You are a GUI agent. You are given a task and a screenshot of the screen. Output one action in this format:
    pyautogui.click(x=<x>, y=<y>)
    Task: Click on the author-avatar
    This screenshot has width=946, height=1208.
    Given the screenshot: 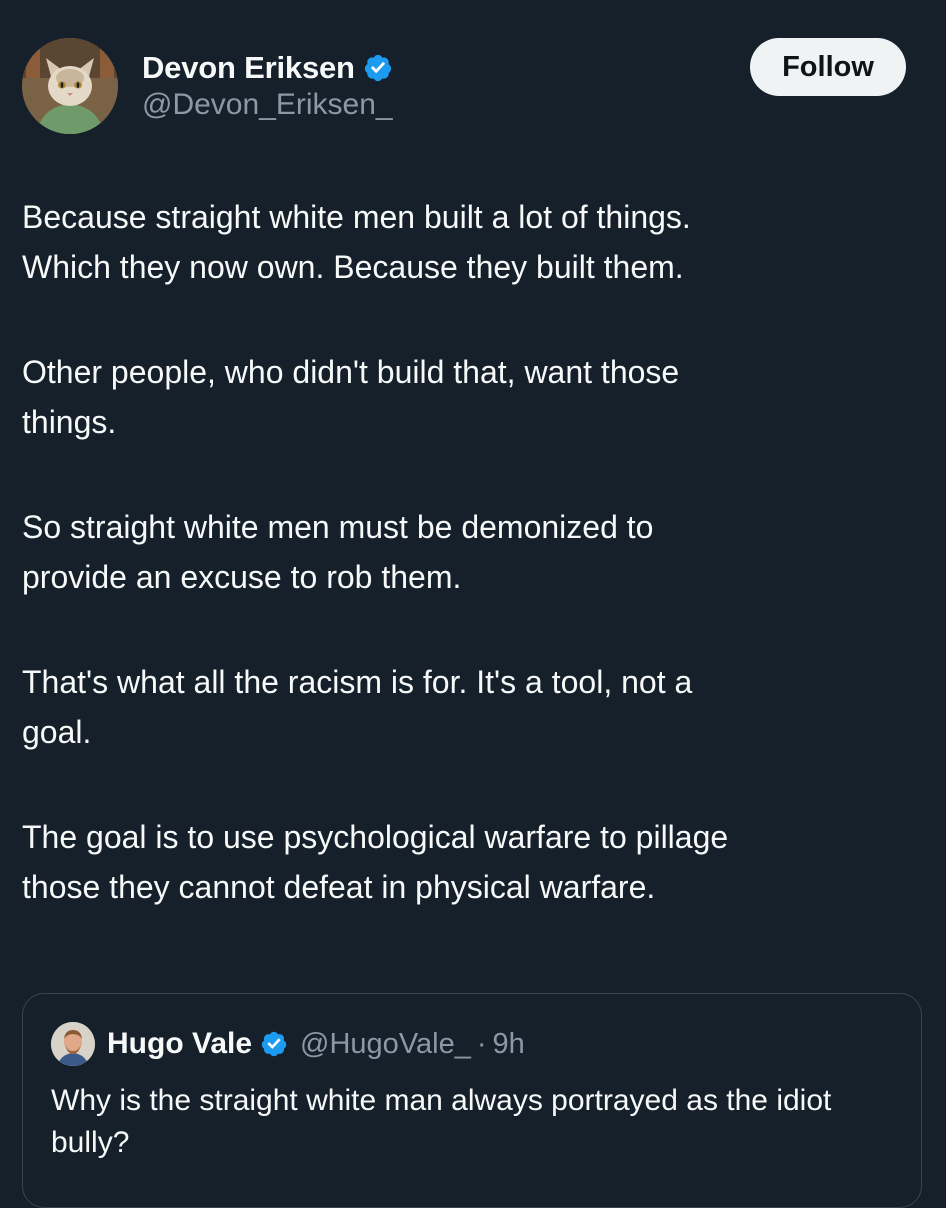 What is the action you would take?
    pyautogui.click(x=70, y=86)
    